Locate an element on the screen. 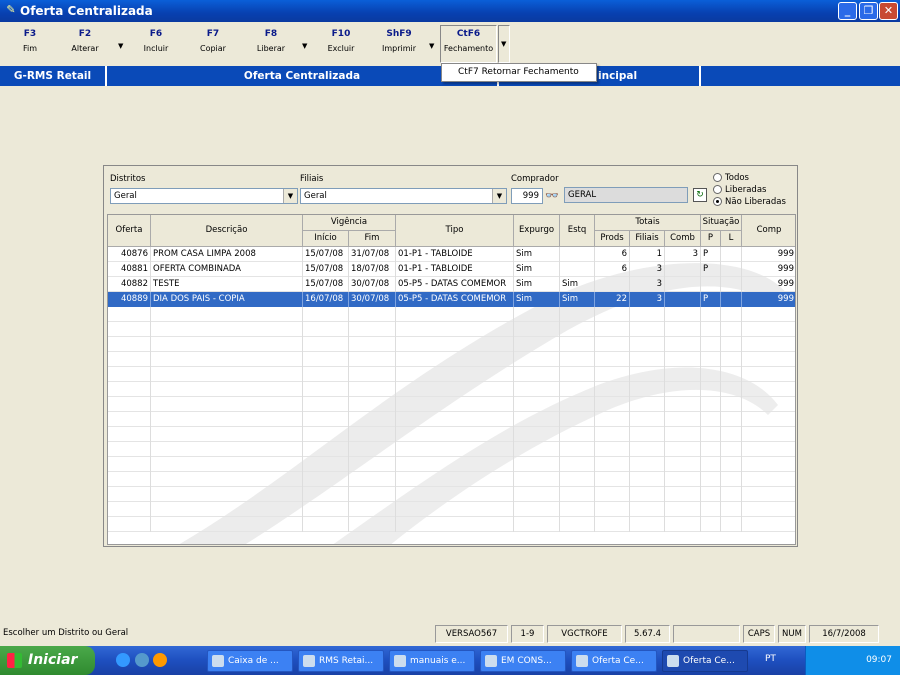 The width and height of the screenshot is (900, 675). col-inicio-header: Início is located at coordinates (326, 239).